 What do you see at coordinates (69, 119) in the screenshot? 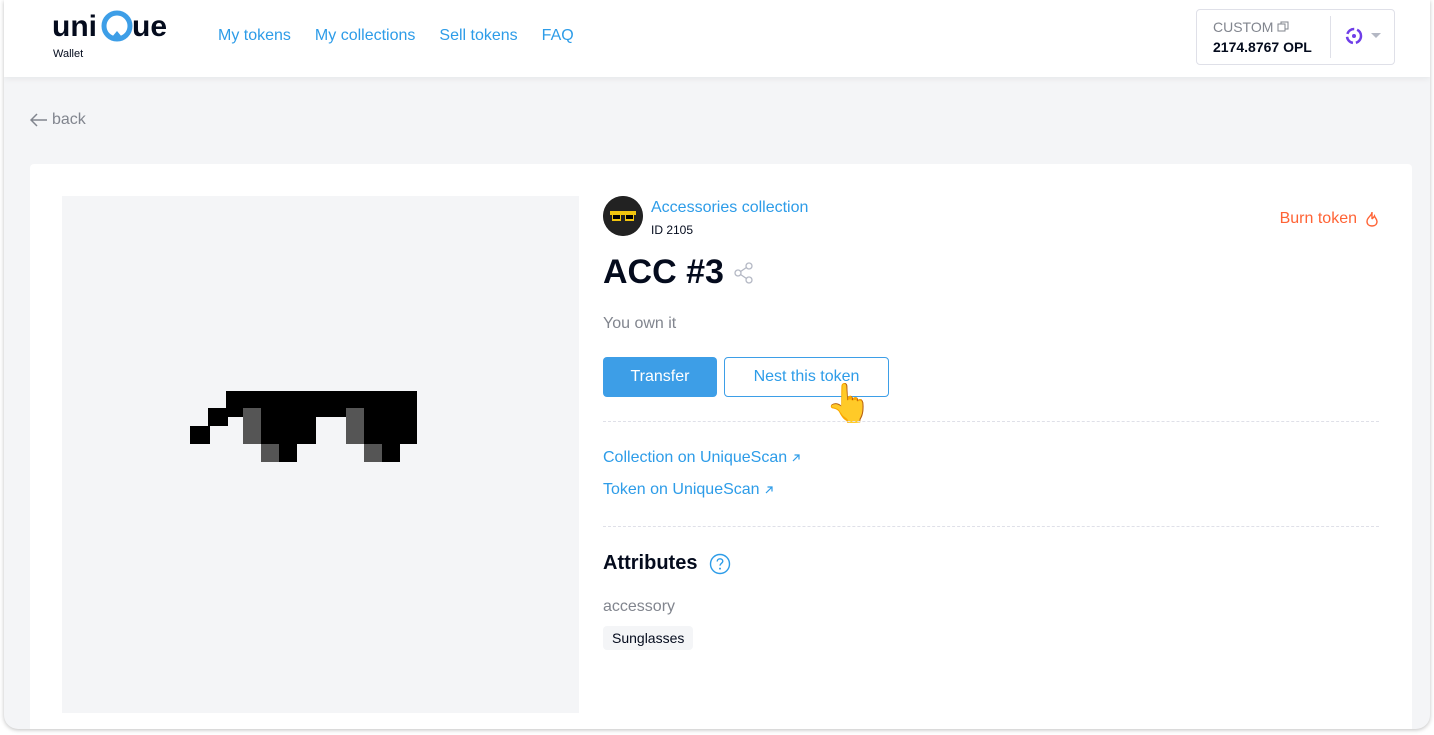
I see `back-label: back` at bounding box center [69, 119].